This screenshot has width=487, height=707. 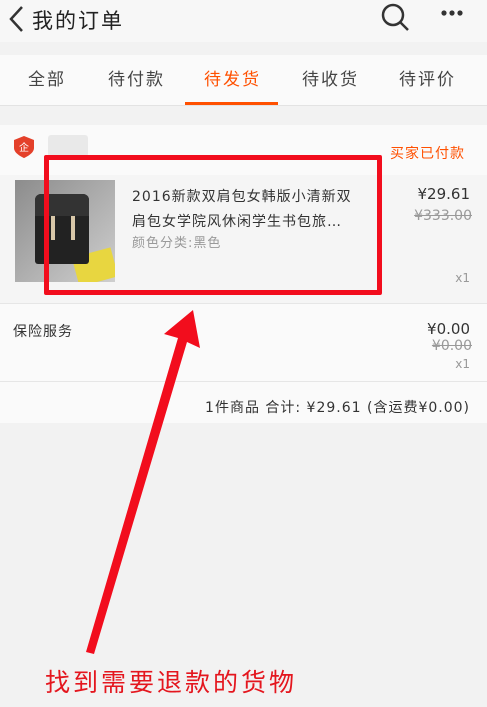 I want to click on annotation-text: 找到需要退款的货物, so click(x=171, y=682).